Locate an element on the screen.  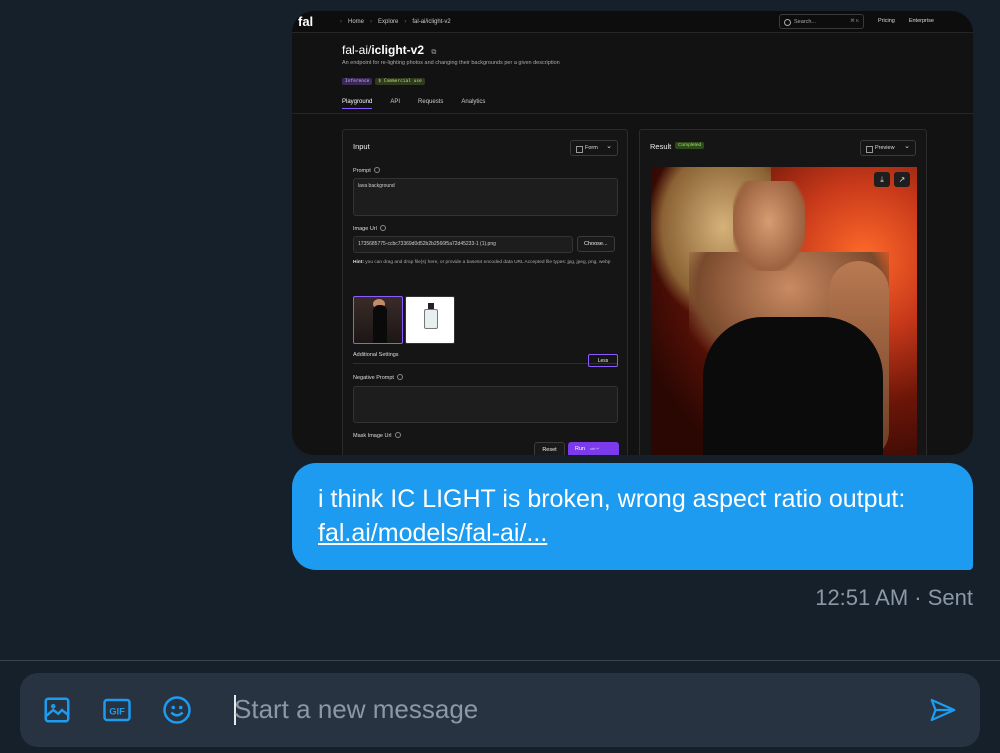
run-button: Run ctrl ↵ is located at coordinates (593, 448).